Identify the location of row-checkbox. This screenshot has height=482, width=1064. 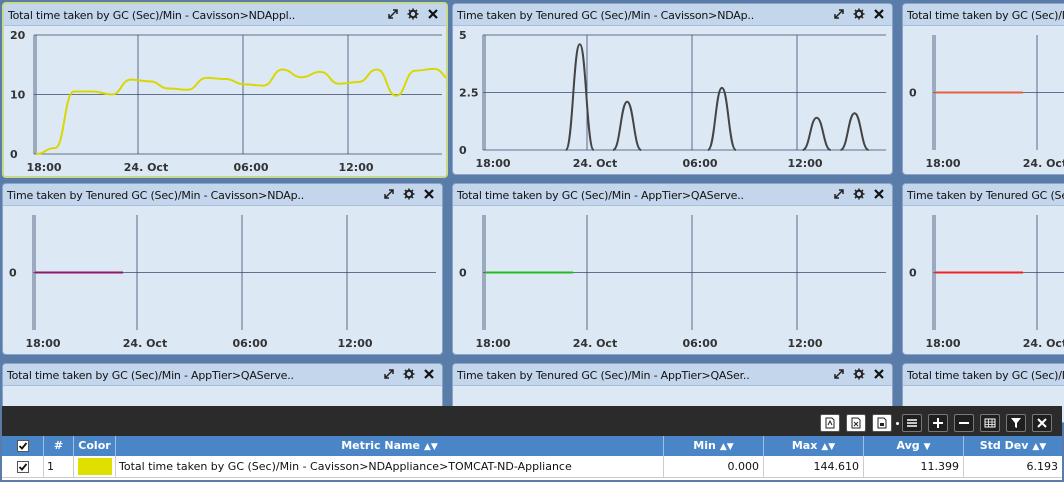
(22, 467).